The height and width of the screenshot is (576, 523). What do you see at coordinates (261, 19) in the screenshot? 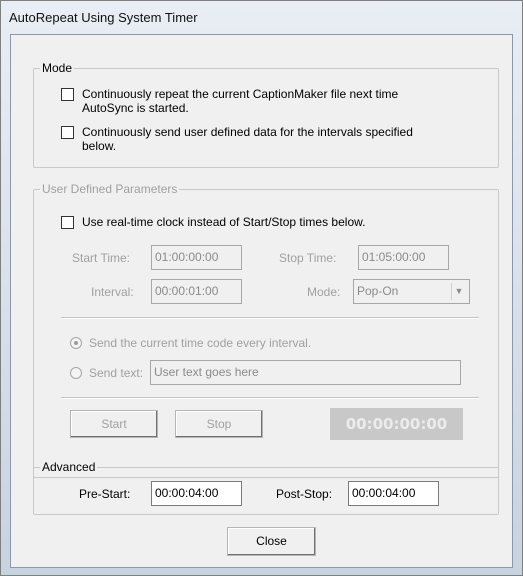
I see `title-bar: AutoRepeat Using System Timer` at bounding box center [261, 19].